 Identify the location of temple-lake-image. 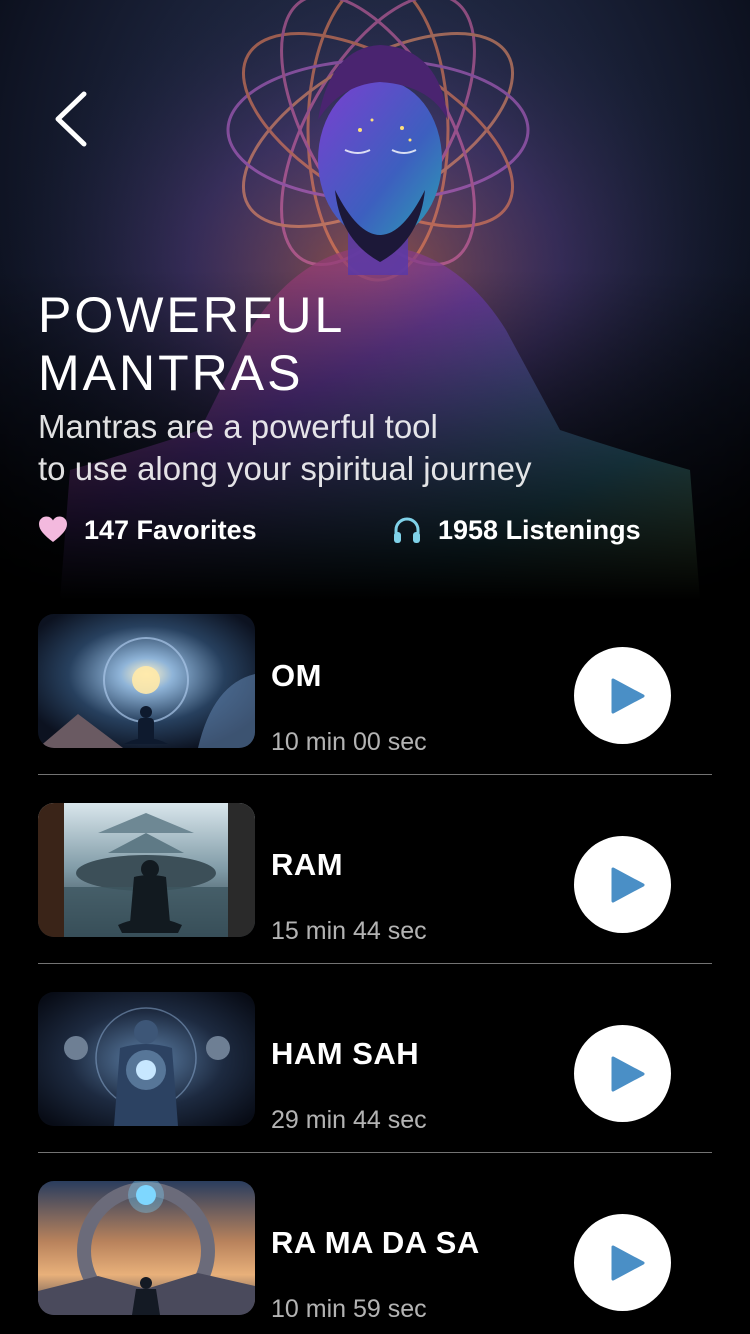
(146, 870).